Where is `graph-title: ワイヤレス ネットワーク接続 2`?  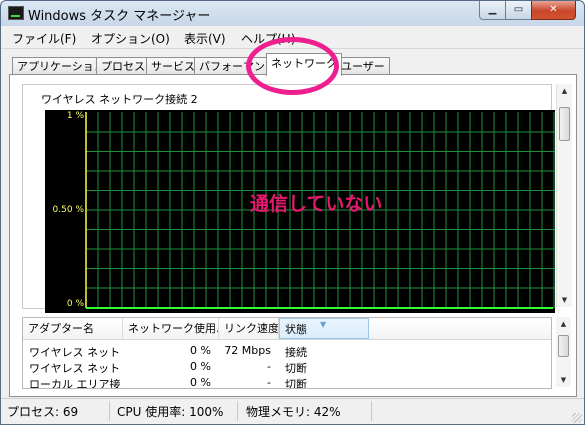 graph-title: ワイヤレス ネットワーク接続 2 is located at coordinates (119, 99).